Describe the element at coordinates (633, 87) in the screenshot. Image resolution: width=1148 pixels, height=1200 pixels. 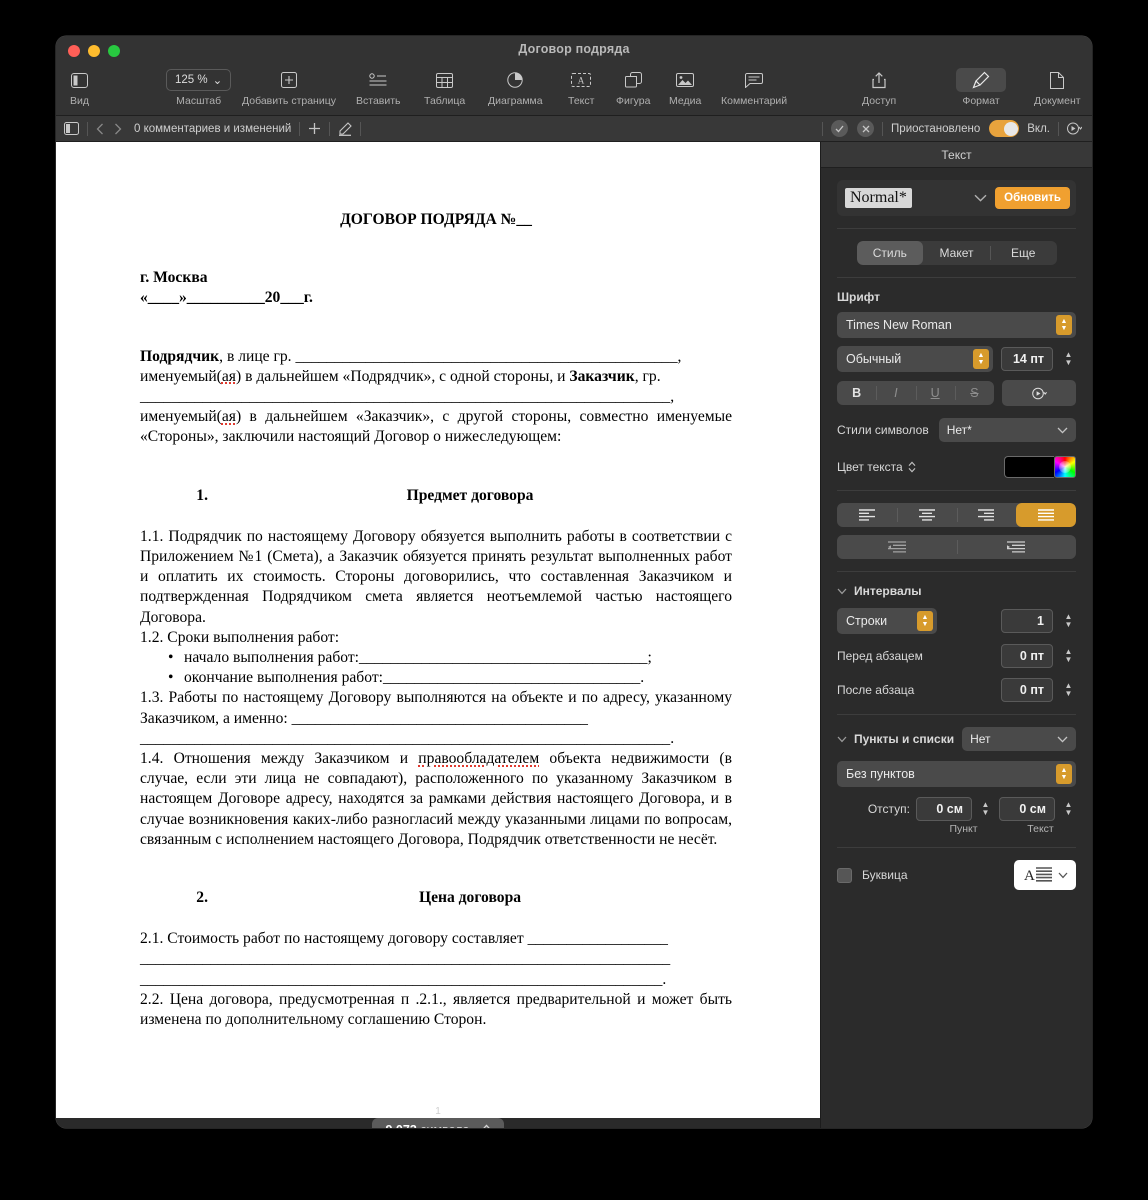
I see `toolbar-shape-button: Фигура` at that location.